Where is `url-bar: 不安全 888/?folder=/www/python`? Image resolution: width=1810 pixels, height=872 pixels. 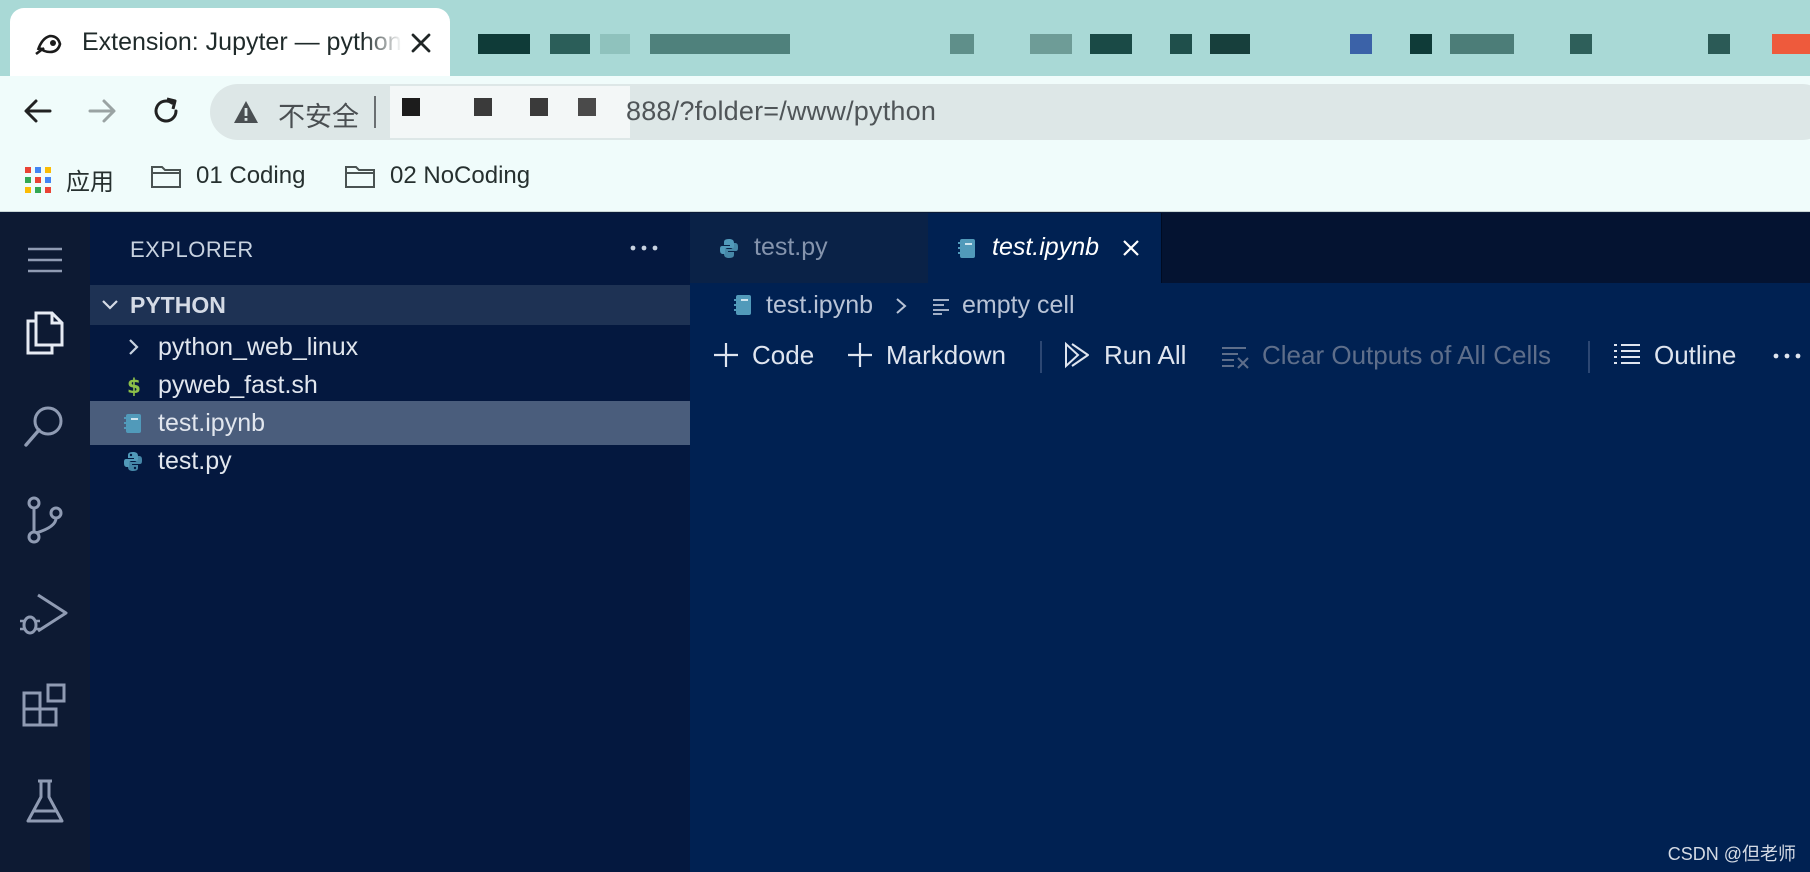
url-bar: 不安全 888/?folder=/www/python is located at coordinates (1010, 112).